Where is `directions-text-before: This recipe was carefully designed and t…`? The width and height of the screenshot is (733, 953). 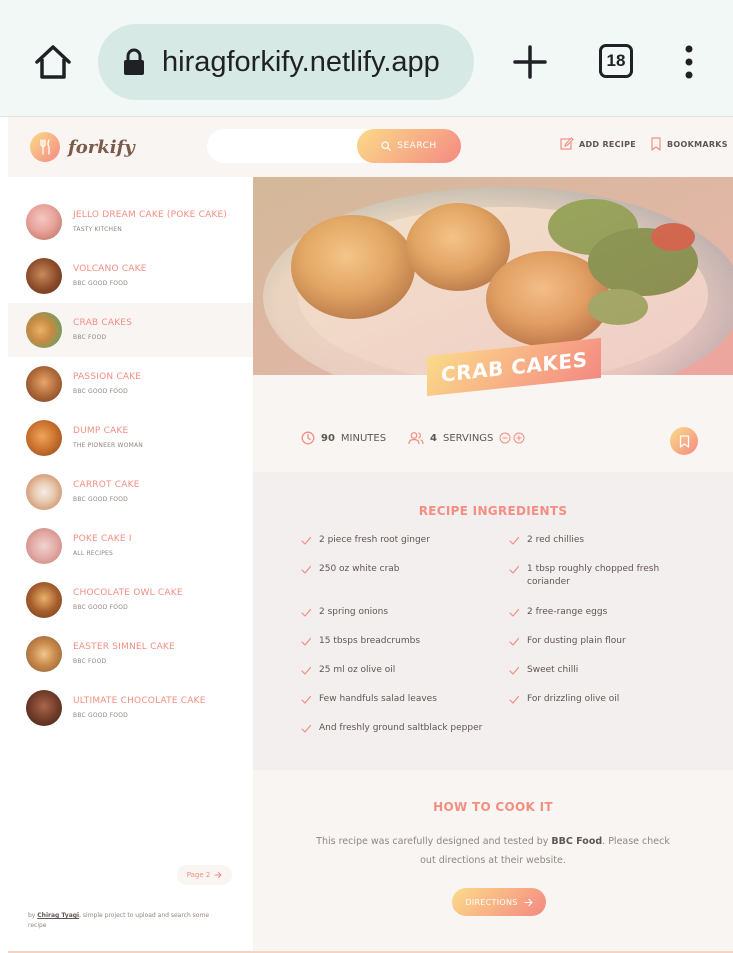 directions-text-before: This recipe was carefully designed and t… is located at coordinates (434, 841).